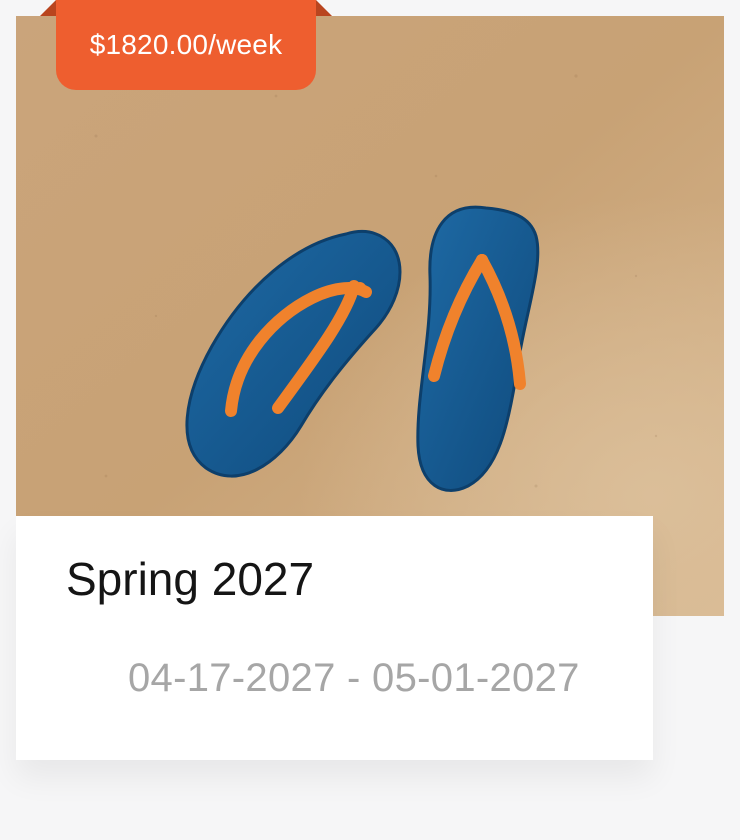 This screenshot has height=840, width=740. I want to click on price-tag-fold-right, so click(324, 8).